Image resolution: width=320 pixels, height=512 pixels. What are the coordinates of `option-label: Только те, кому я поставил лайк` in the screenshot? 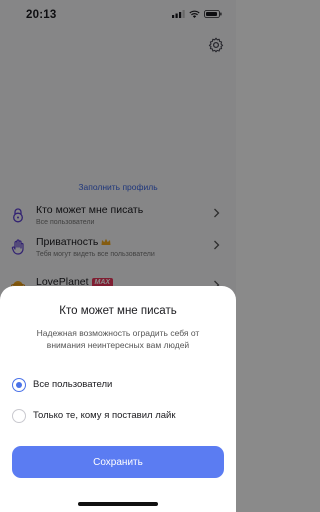 It's located at (104, 415).